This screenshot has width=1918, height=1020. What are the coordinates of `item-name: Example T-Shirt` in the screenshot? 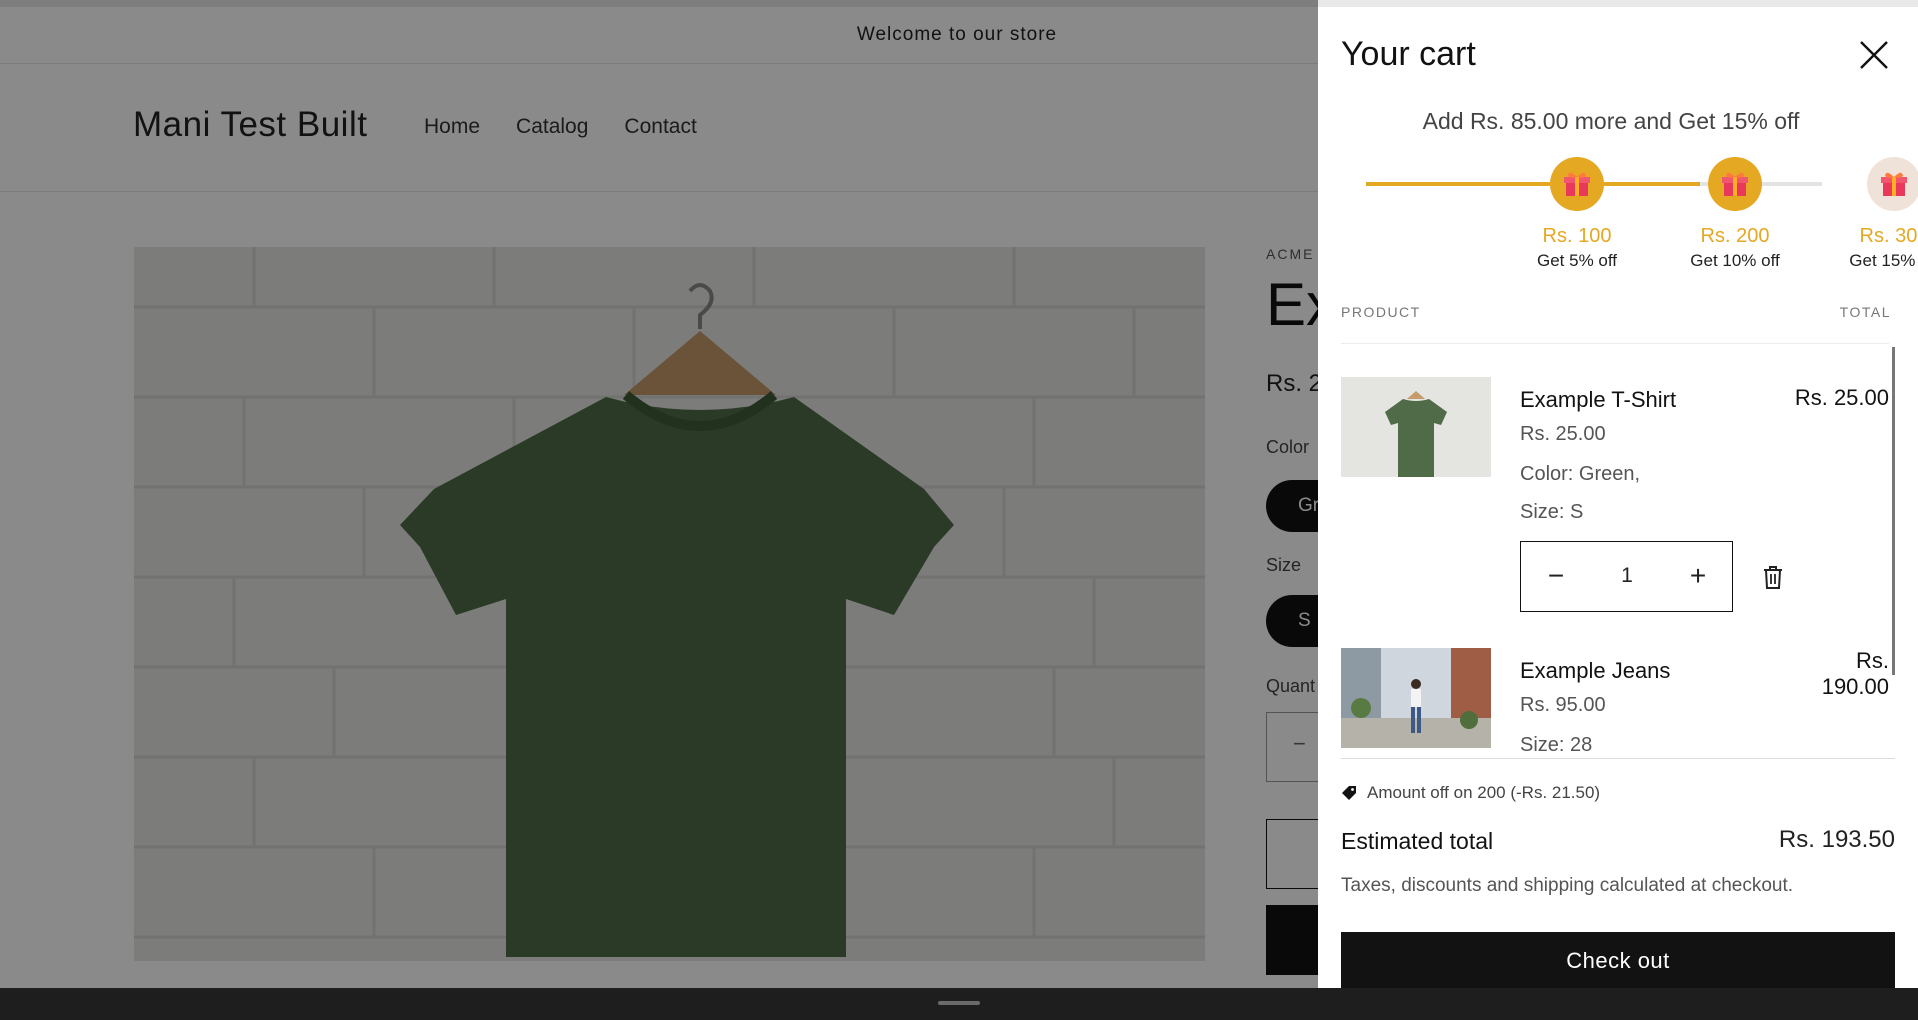 It's located at (1598, 400).